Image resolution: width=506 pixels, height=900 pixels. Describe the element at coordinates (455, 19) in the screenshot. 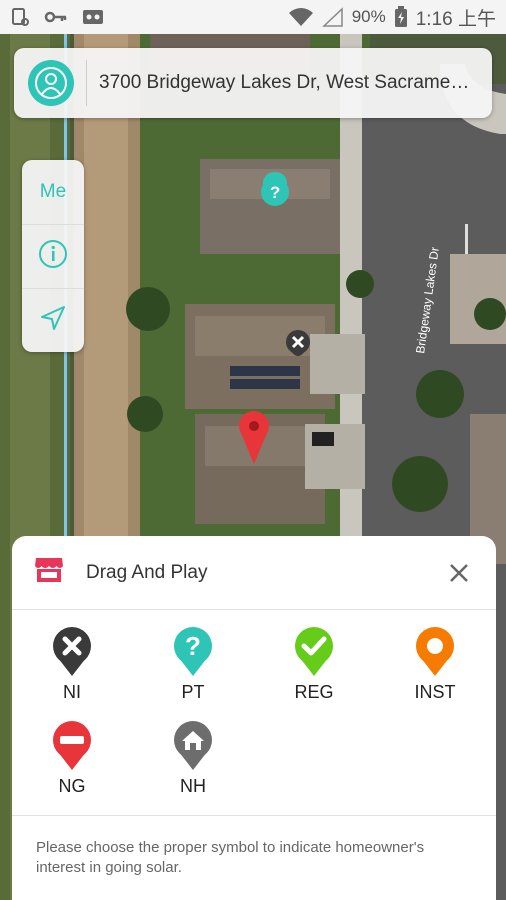

I see `clock: 1:16 上午` at that location.